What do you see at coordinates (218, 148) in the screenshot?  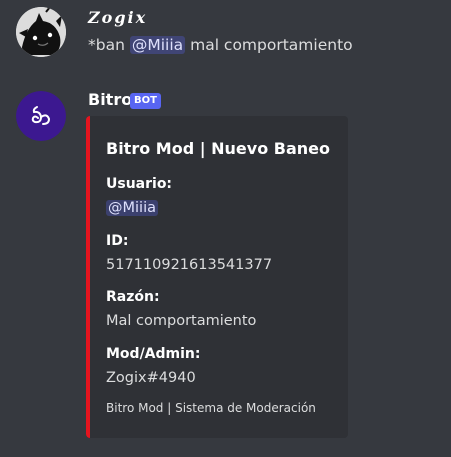 I see `embed-title: Bitro Mod | Nuevo Baneo` at bounding box center [218, 148].